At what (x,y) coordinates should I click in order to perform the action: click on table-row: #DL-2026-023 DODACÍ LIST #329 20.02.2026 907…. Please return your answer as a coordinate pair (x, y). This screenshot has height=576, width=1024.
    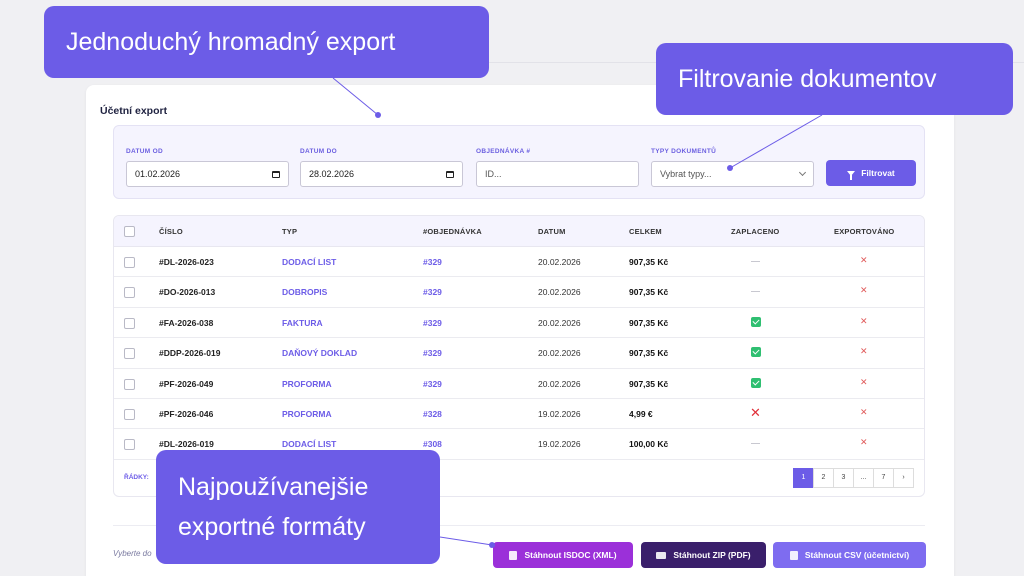
    Looking at the image, I should click on (519, 262).